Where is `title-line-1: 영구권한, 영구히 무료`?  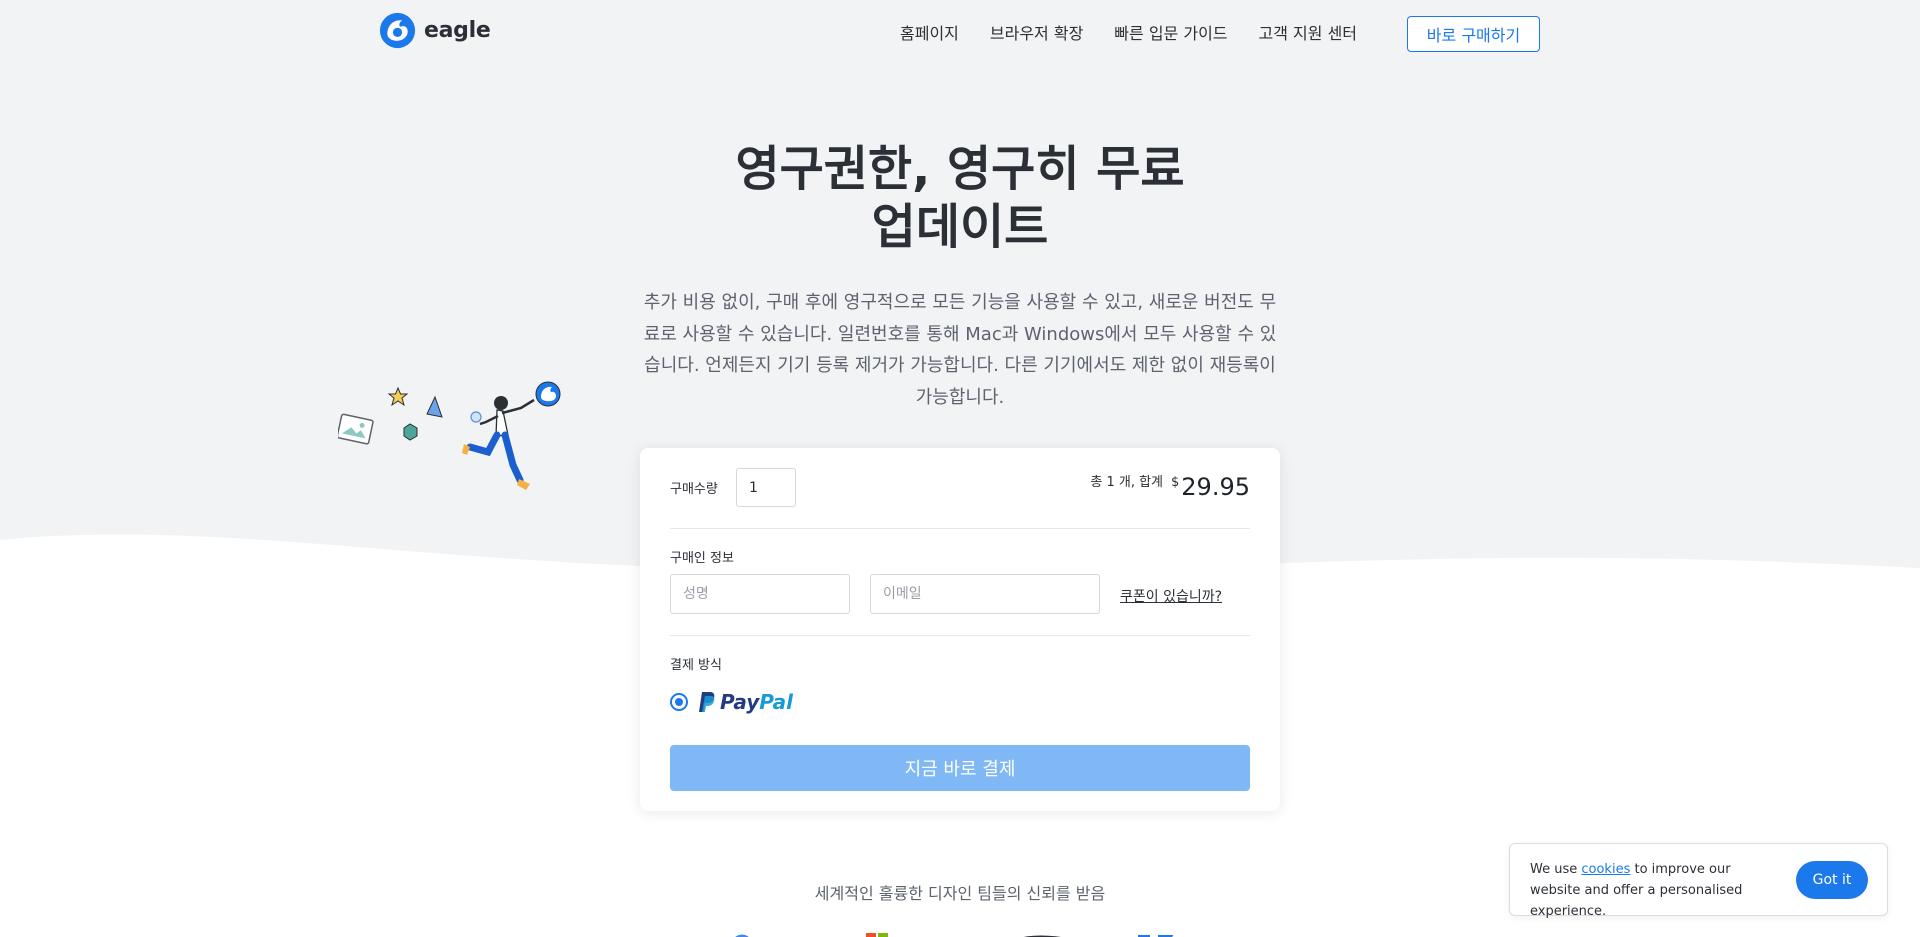 title-line-1: 영구권한, 영구히 무료 is located at coordinates (960, 169).